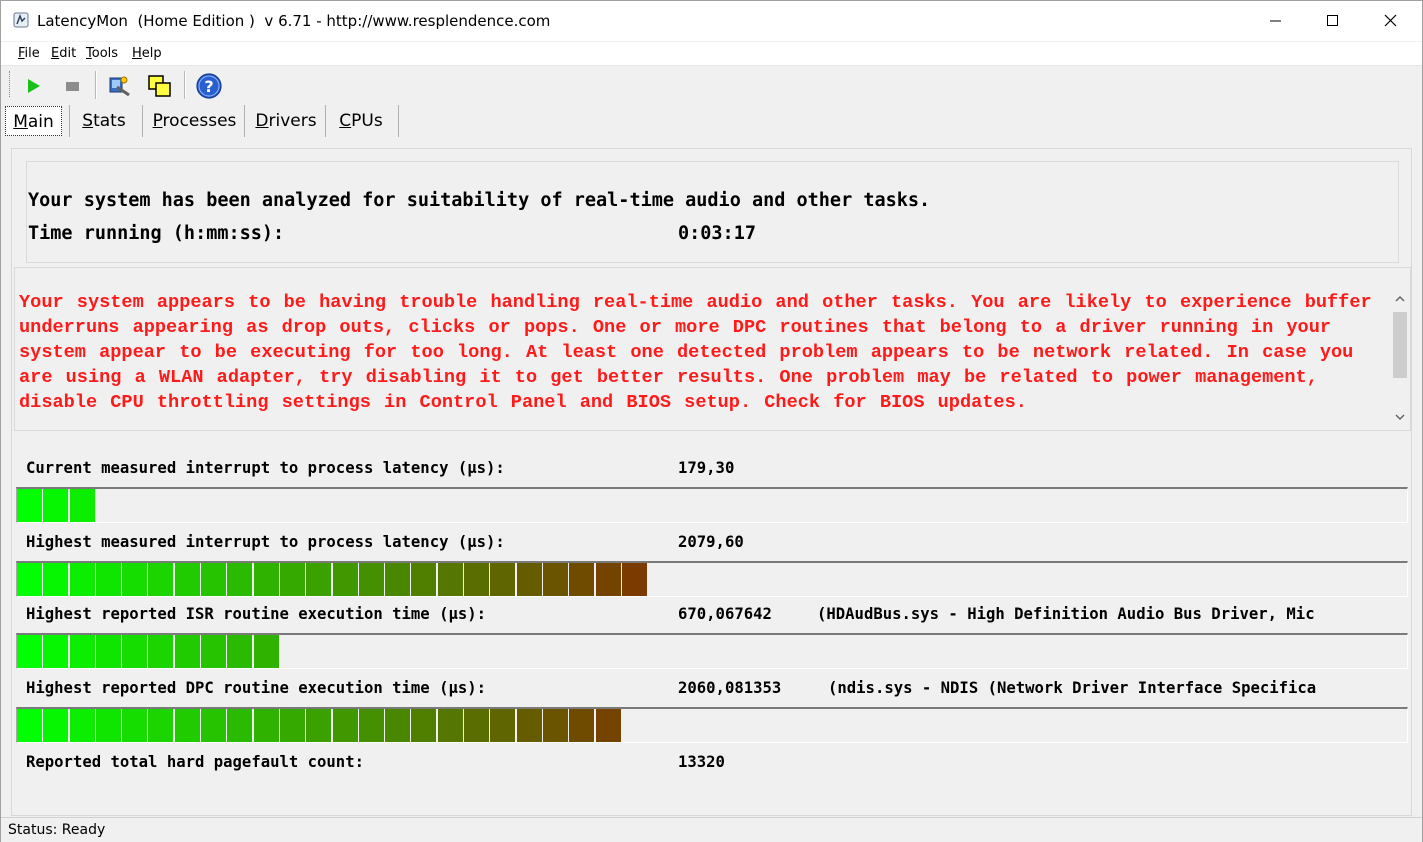 The height and width of the screenshot is (842, 1423). Describe the element at coordinates (1400, 345) in the screenshot. I see `scroll-thumb` at that location.